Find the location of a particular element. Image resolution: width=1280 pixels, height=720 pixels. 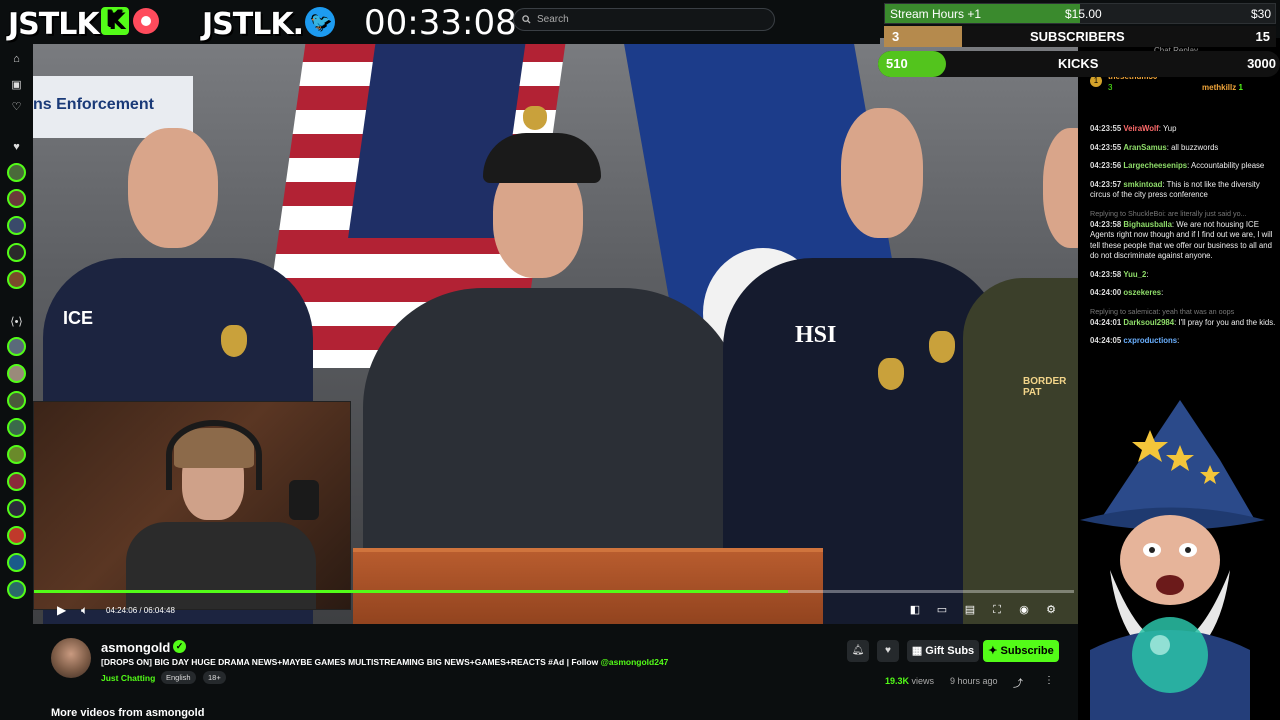

gifter-name: methkillz is located at coordinates (1219, 87).